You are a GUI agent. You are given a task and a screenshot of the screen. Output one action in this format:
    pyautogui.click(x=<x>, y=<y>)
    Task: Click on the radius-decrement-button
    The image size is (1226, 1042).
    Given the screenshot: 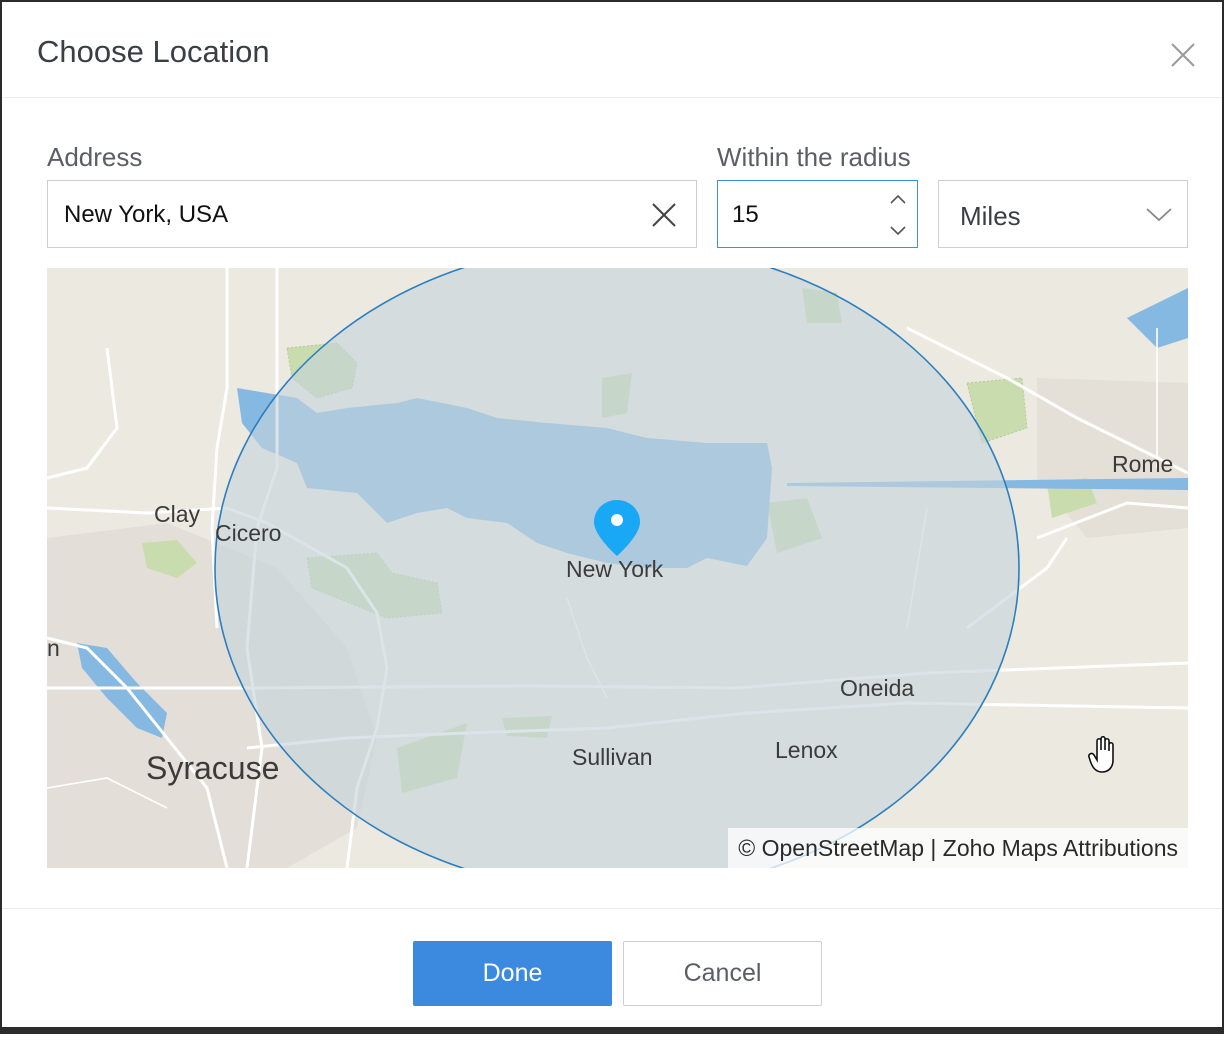 What is the action you would take?
    pyautogui.click(x=898, y=230)
    